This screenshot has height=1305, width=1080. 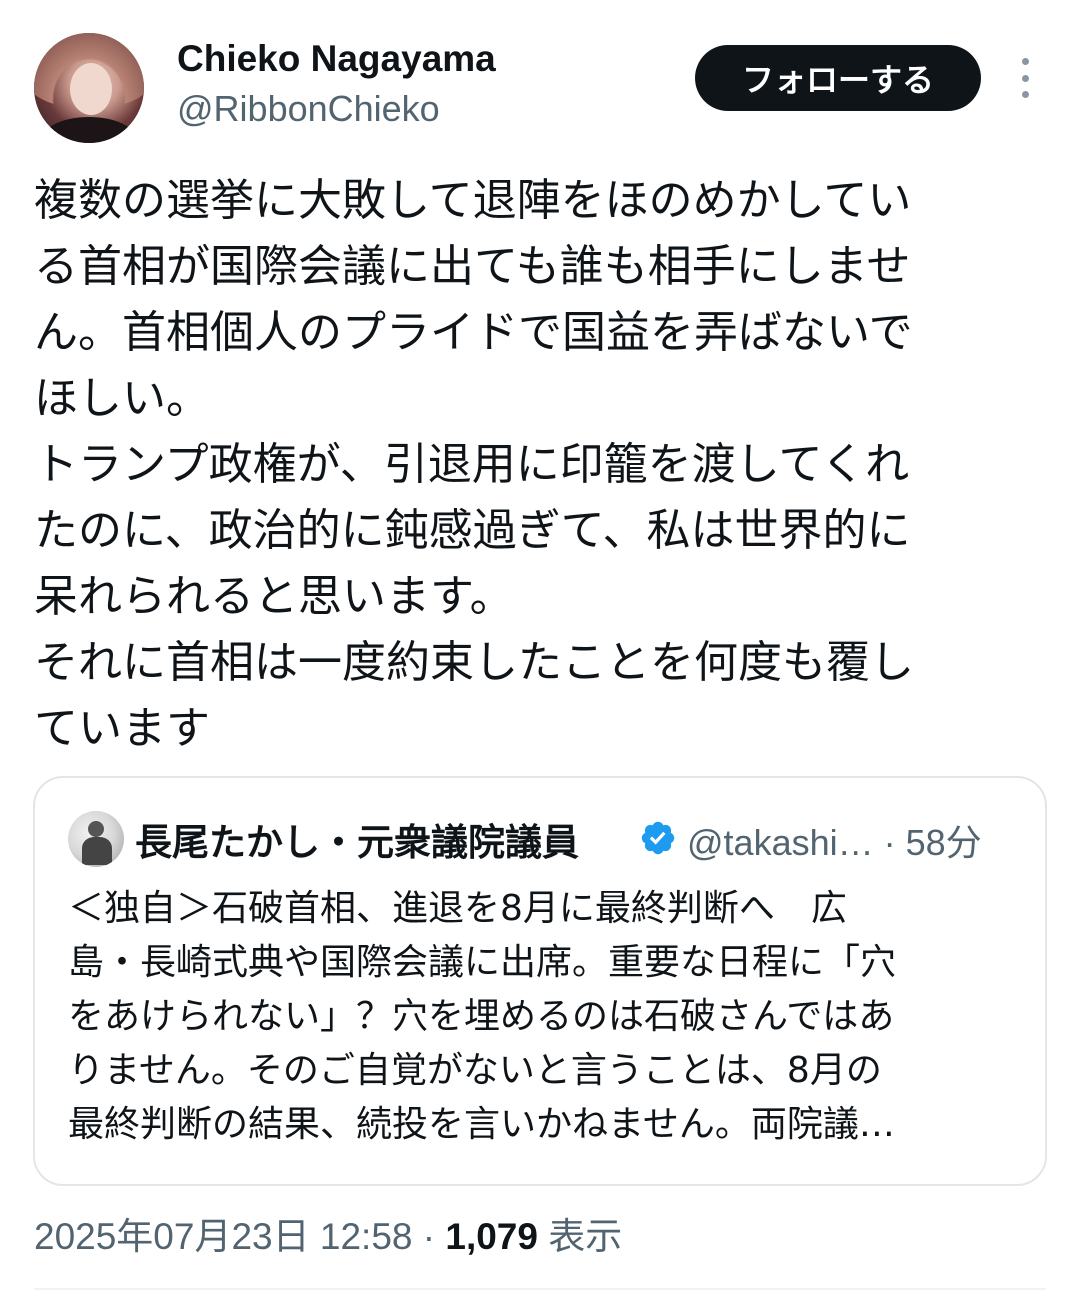 What do you see at coordinates (474, 662) in the screenshot?
I see `tweet-text-line: それに首相は一度約束したことを何度も覆し` at bounding box center [474, 662].